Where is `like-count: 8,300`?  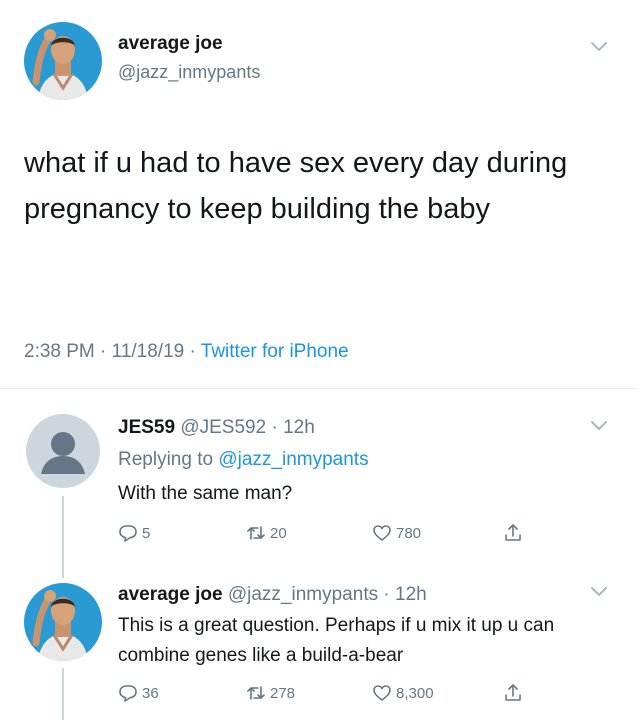 like-count: 8,300 is located at coordinates (415, 693).